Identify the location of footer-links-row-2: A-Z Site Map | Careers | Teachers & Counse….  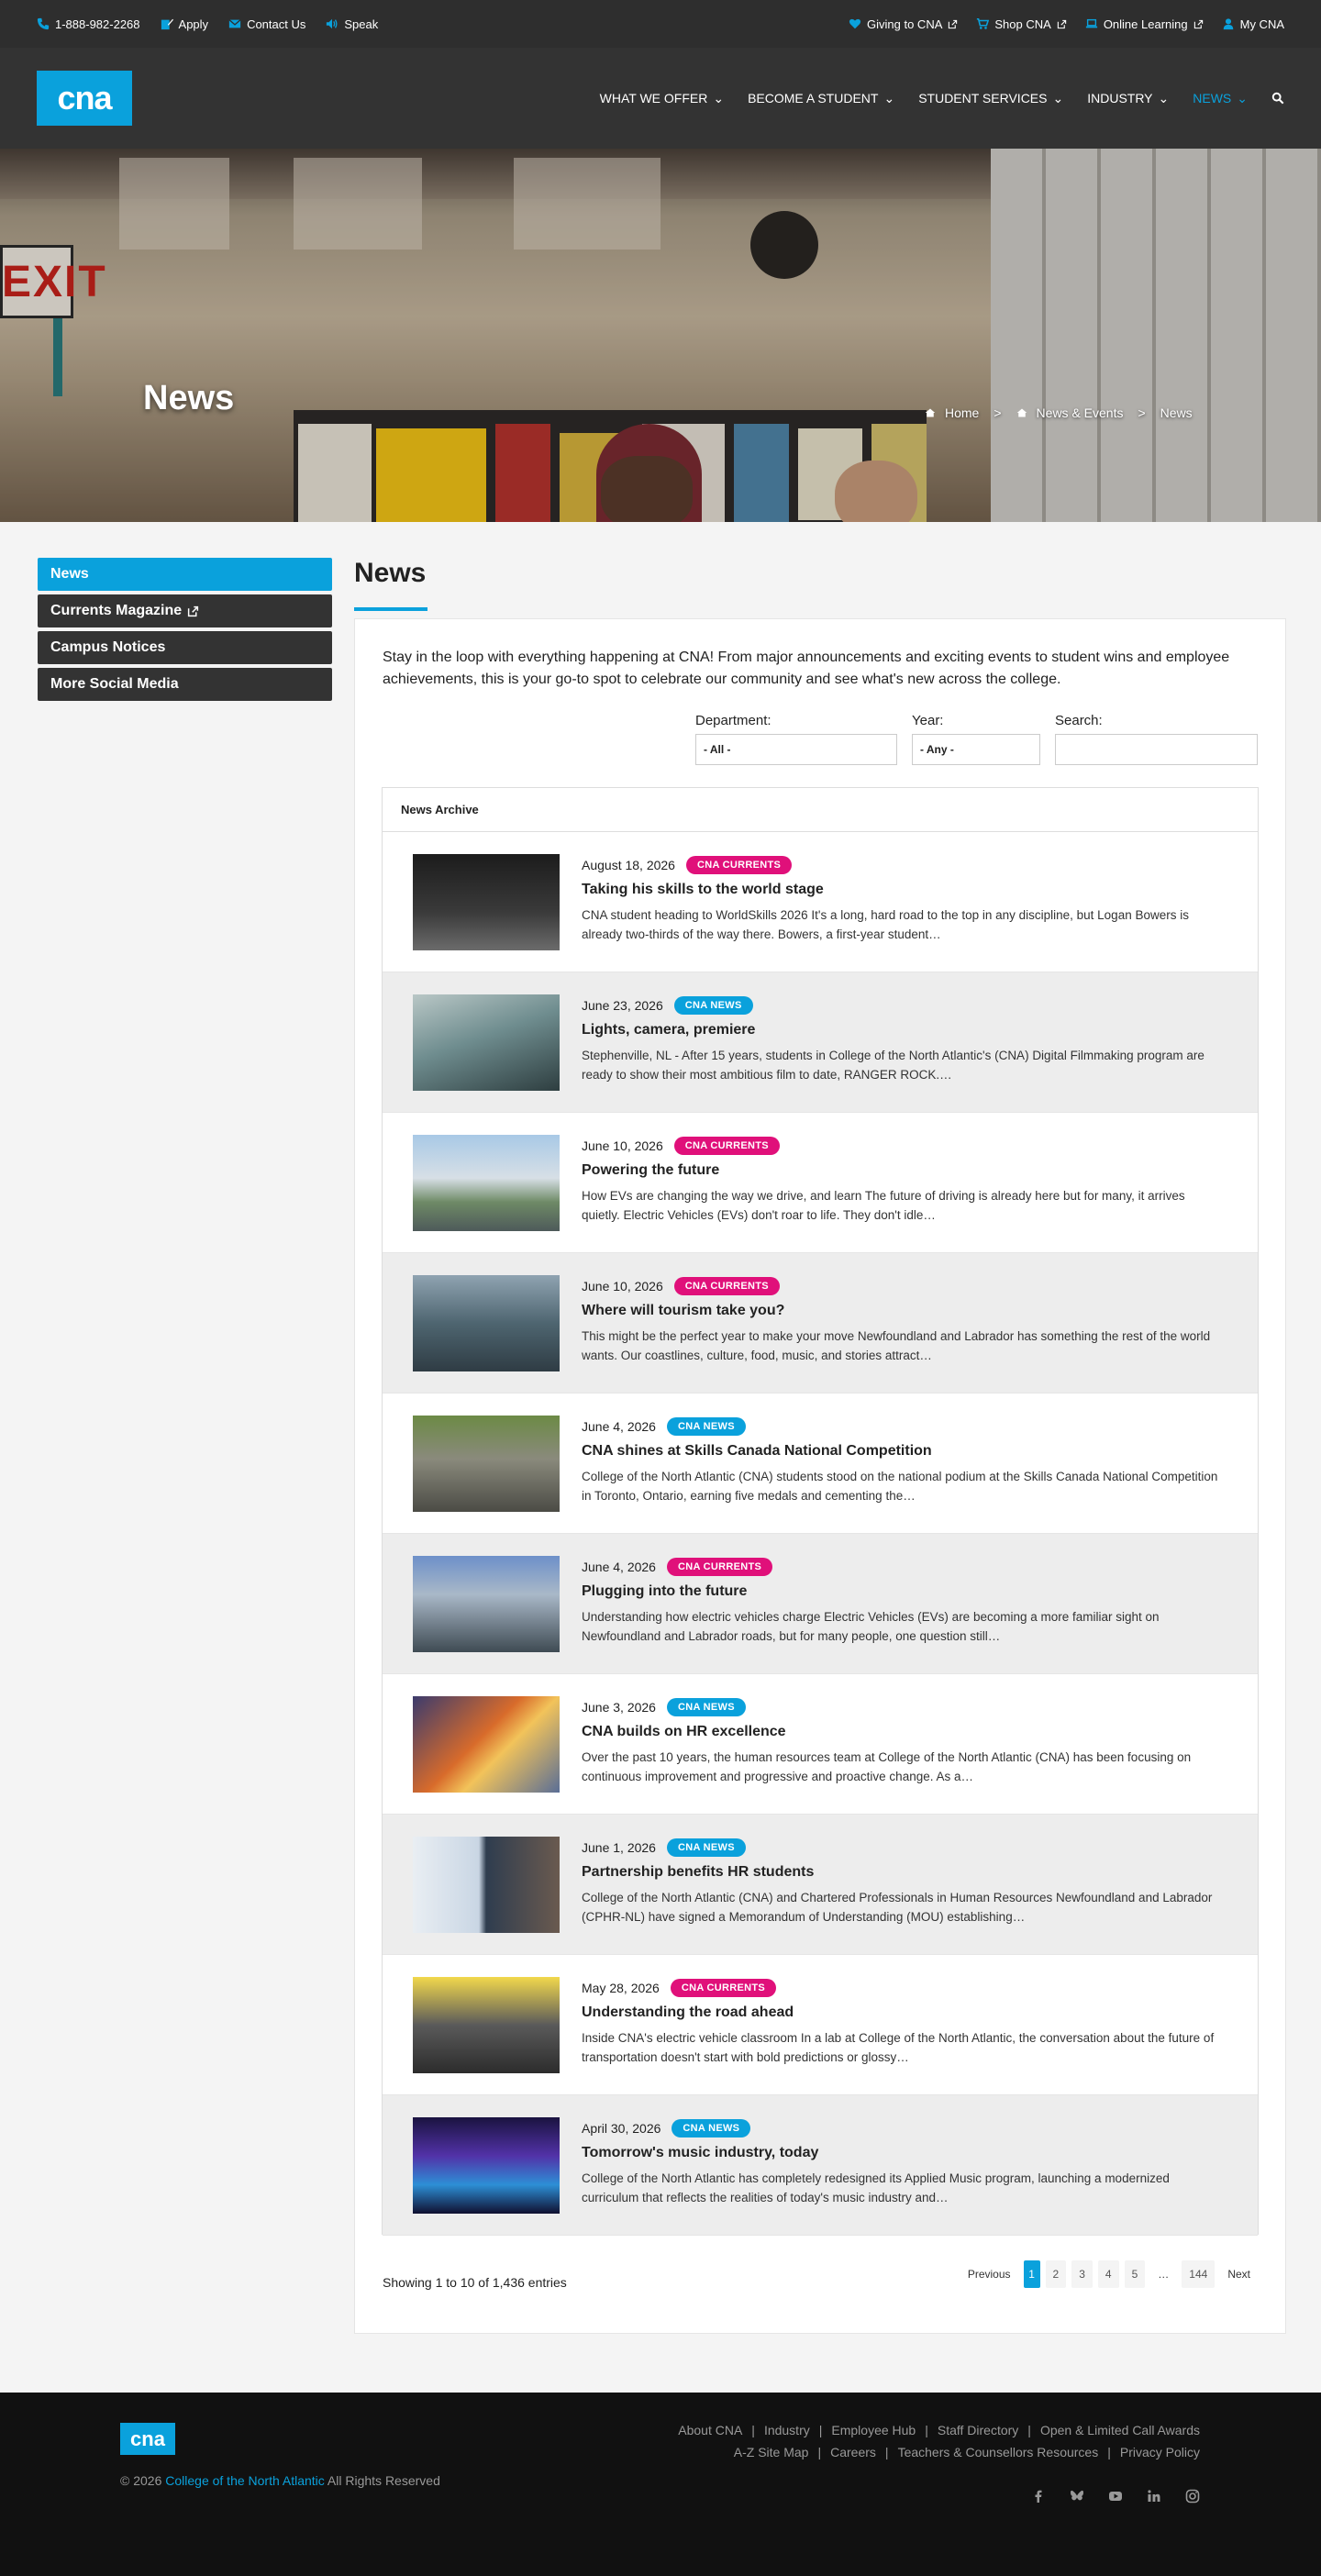
(967, 2452).